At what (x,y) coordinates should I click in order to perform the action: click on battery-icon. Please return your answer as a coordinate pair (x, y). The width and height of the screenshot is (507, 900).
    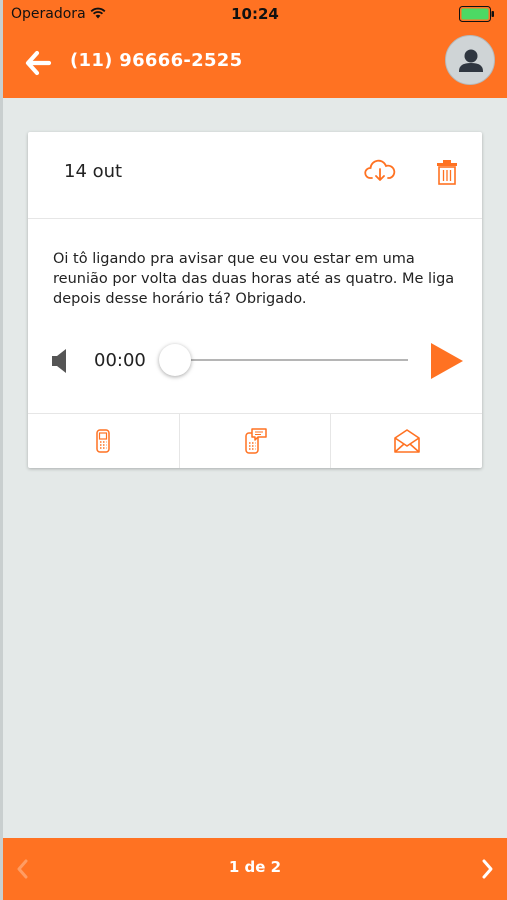
    Looking at the image, I should click on (476, 14).